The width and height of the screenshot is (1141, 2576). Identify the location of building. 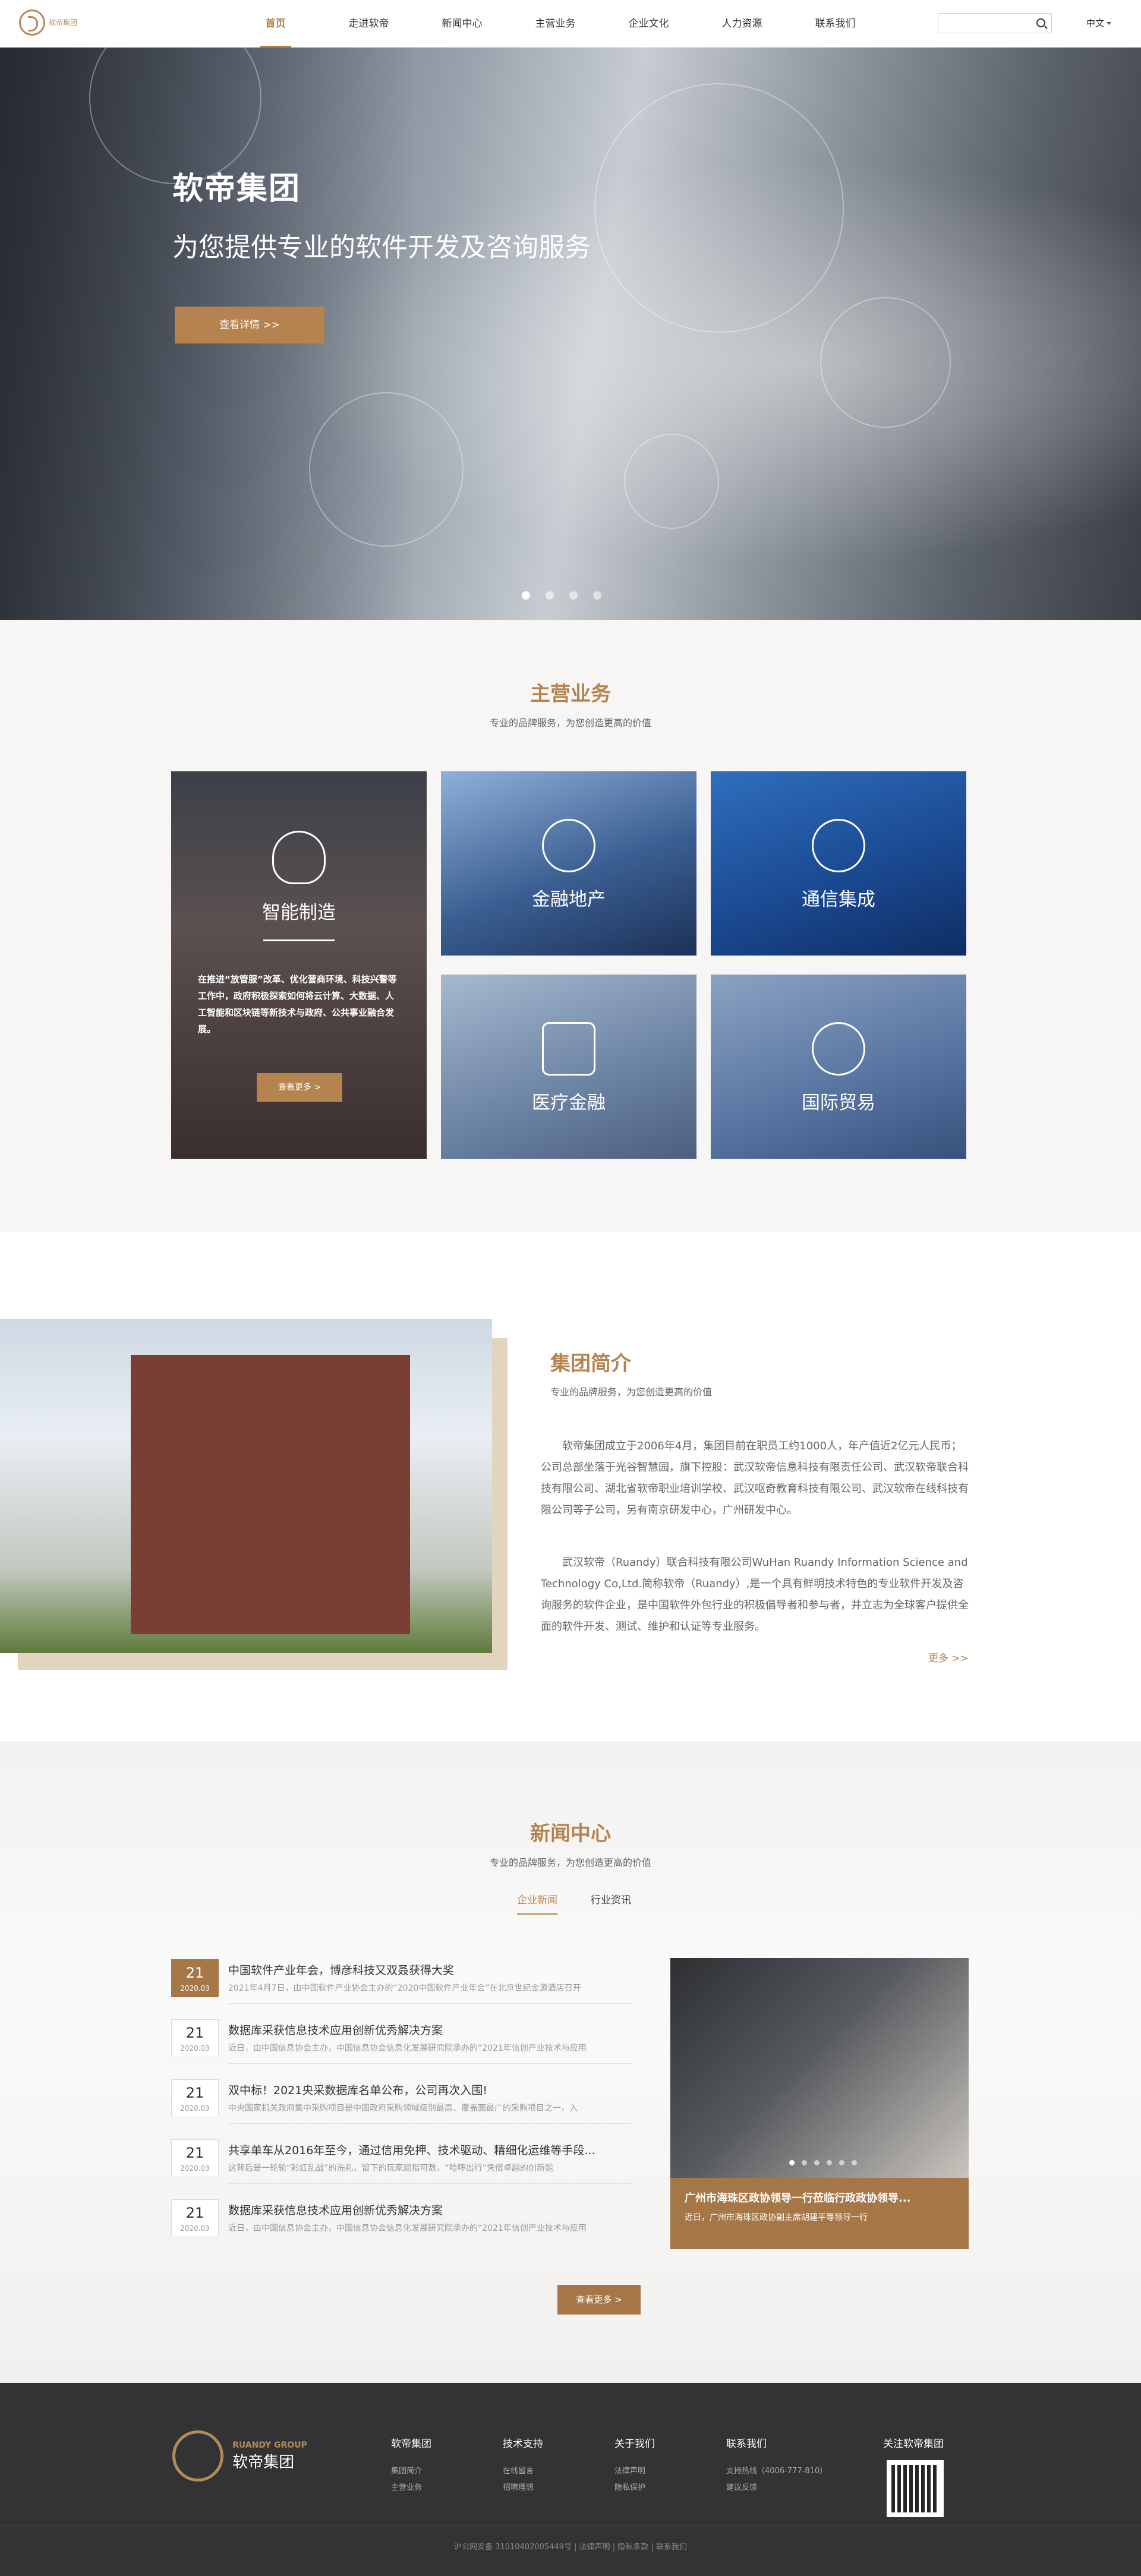
(270, 1495).